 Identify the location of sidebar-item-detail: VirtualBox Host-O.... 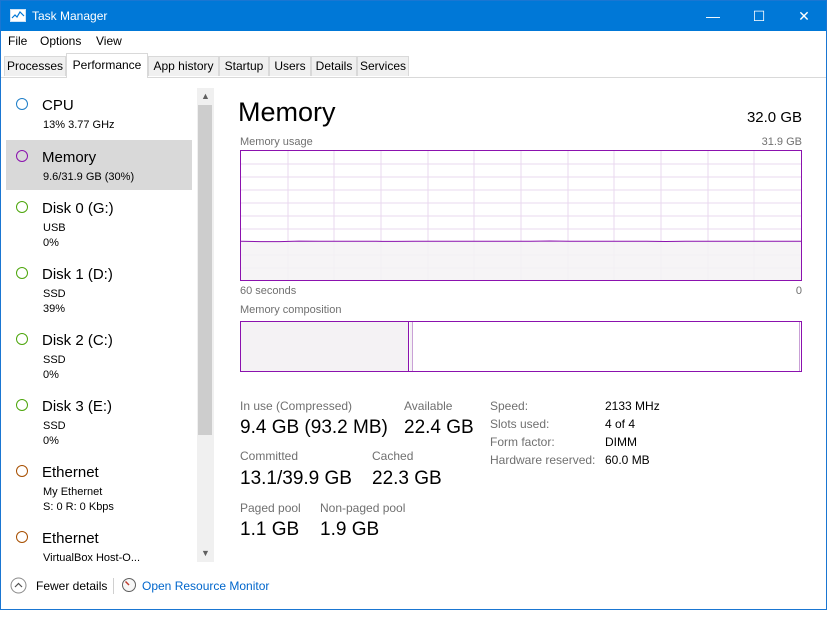
(91, 558).